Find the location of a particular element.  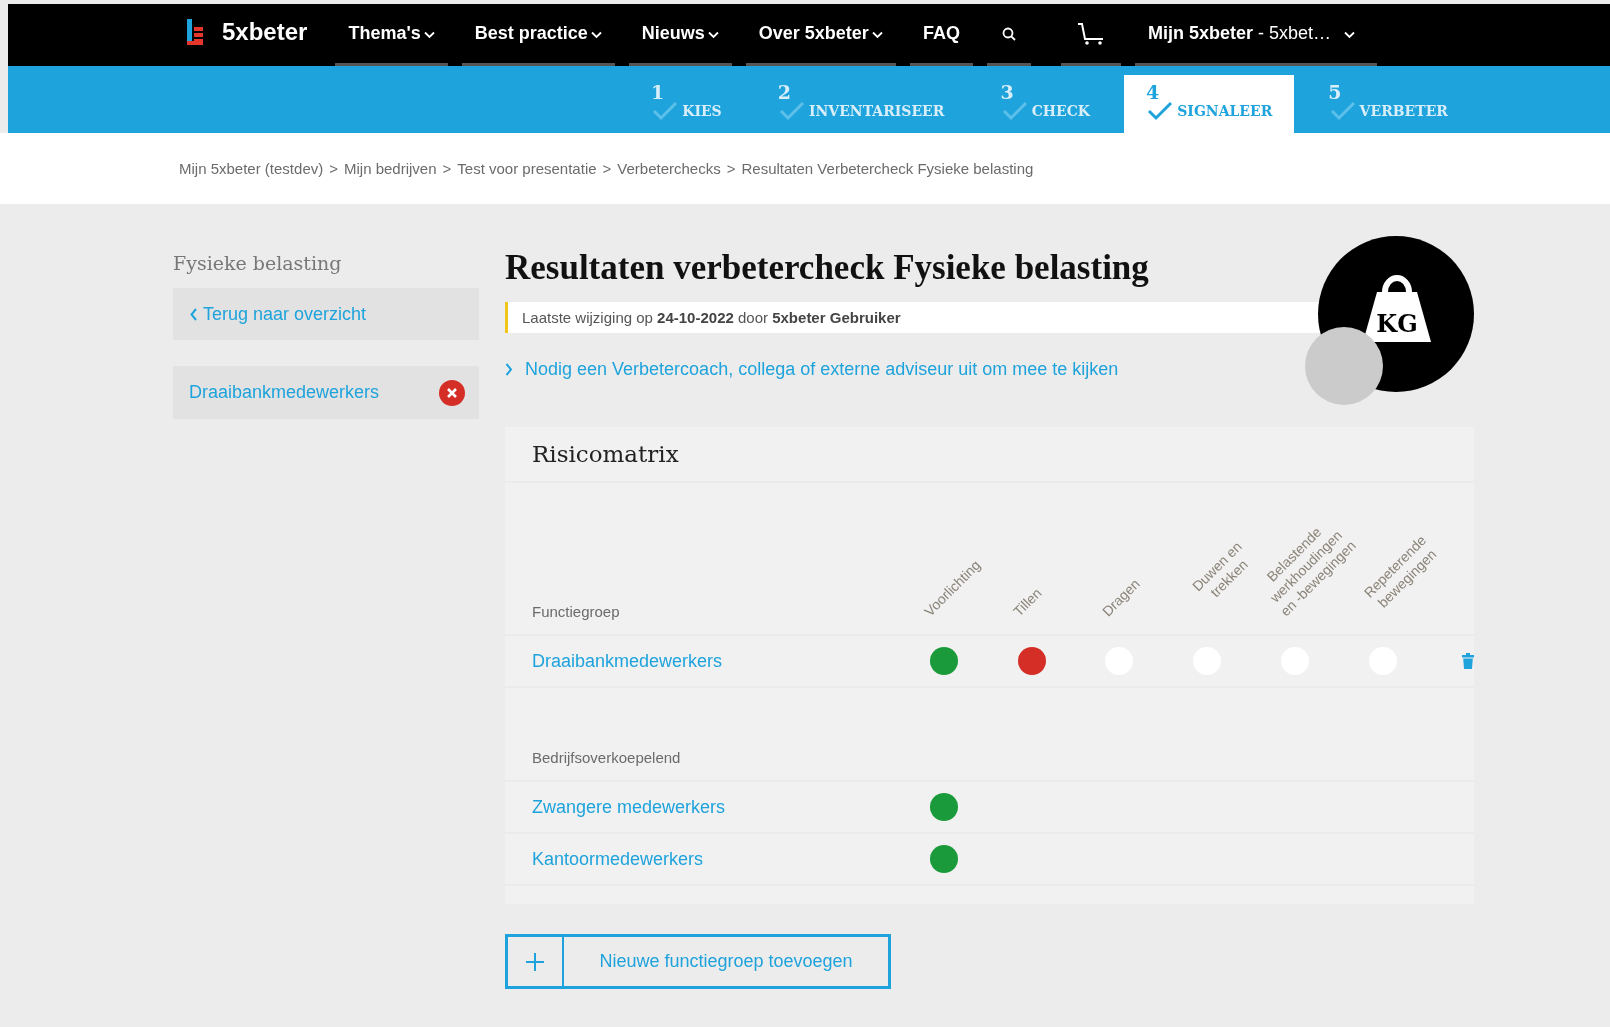

breadcrumb-link: Resultaten Verbetercheck Fysieke belasting is located at coordinates (887, 168).